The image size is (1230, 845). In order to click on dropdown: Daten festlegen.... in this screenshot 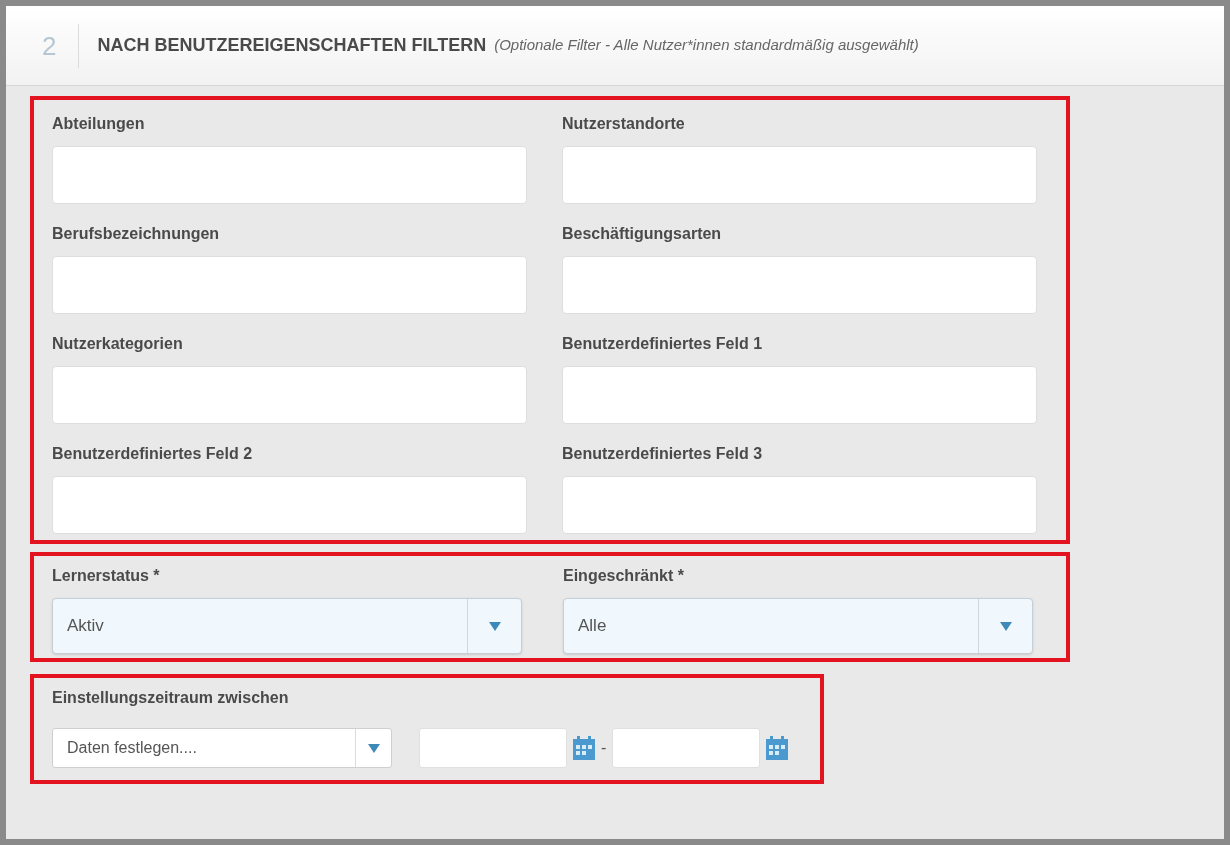, I will do `click(222, 748)`.